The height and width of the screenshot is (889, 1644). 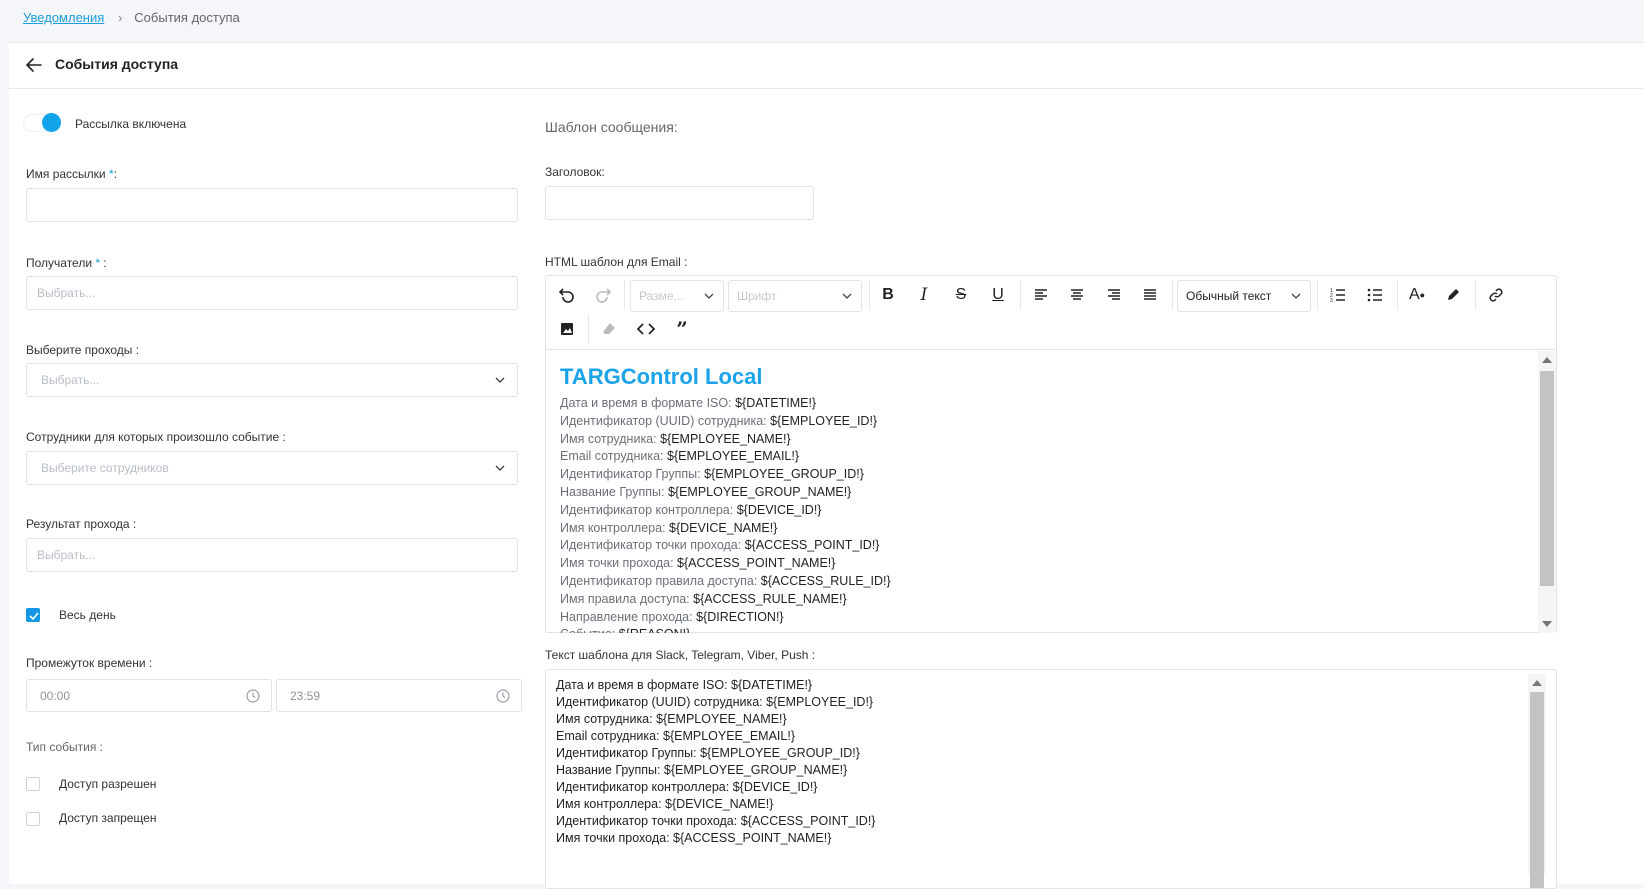 I want to click on editor-scrollbar, so click(x=1547, y=492).